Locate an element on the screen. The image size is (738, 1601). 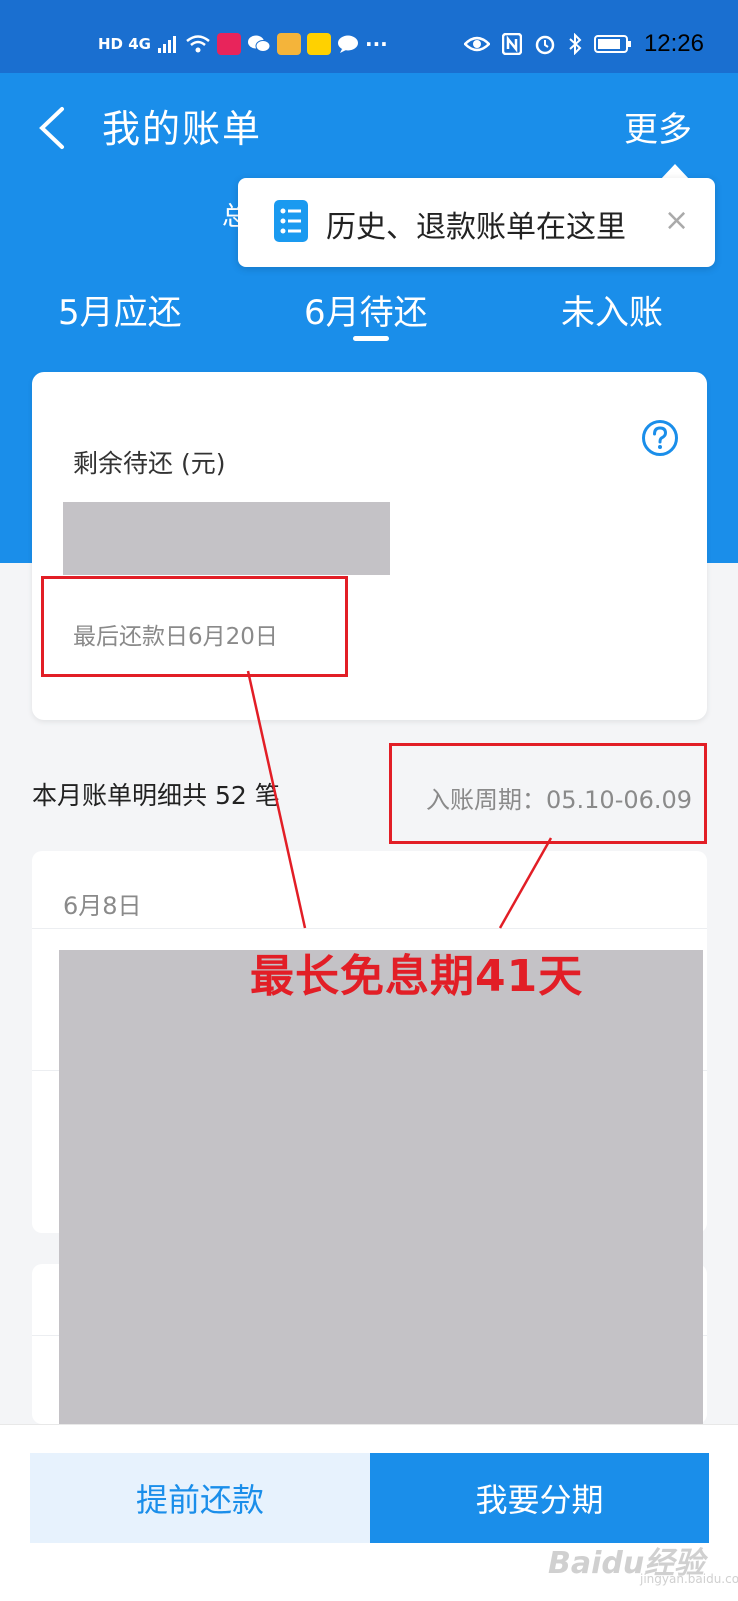
battery-icon is located at coordinates (612, 44).